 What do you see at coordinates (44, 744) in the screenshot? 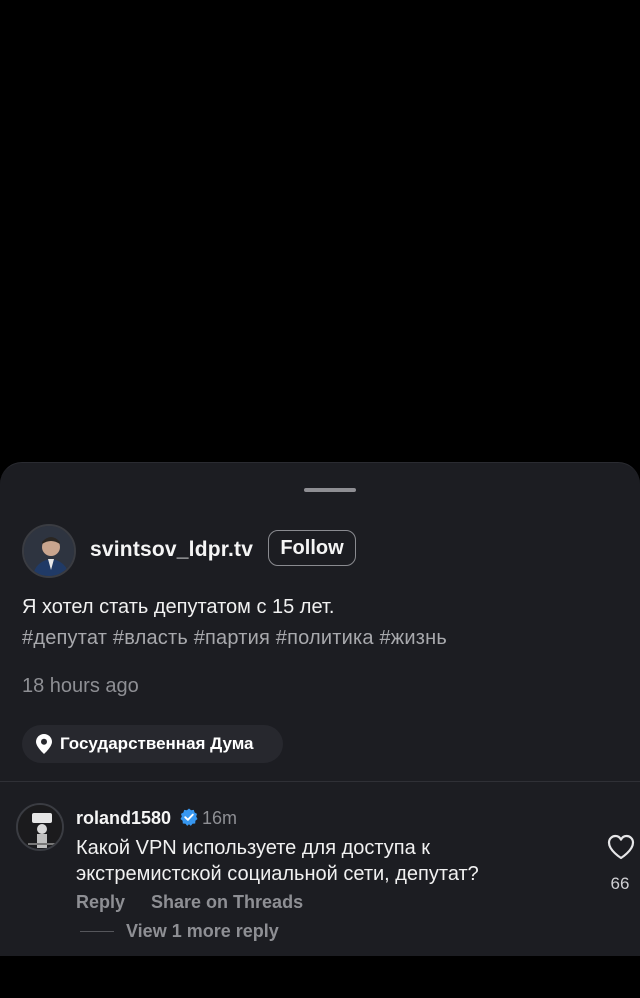
I see `location-pin-icon` at bounding box center [44, 744].